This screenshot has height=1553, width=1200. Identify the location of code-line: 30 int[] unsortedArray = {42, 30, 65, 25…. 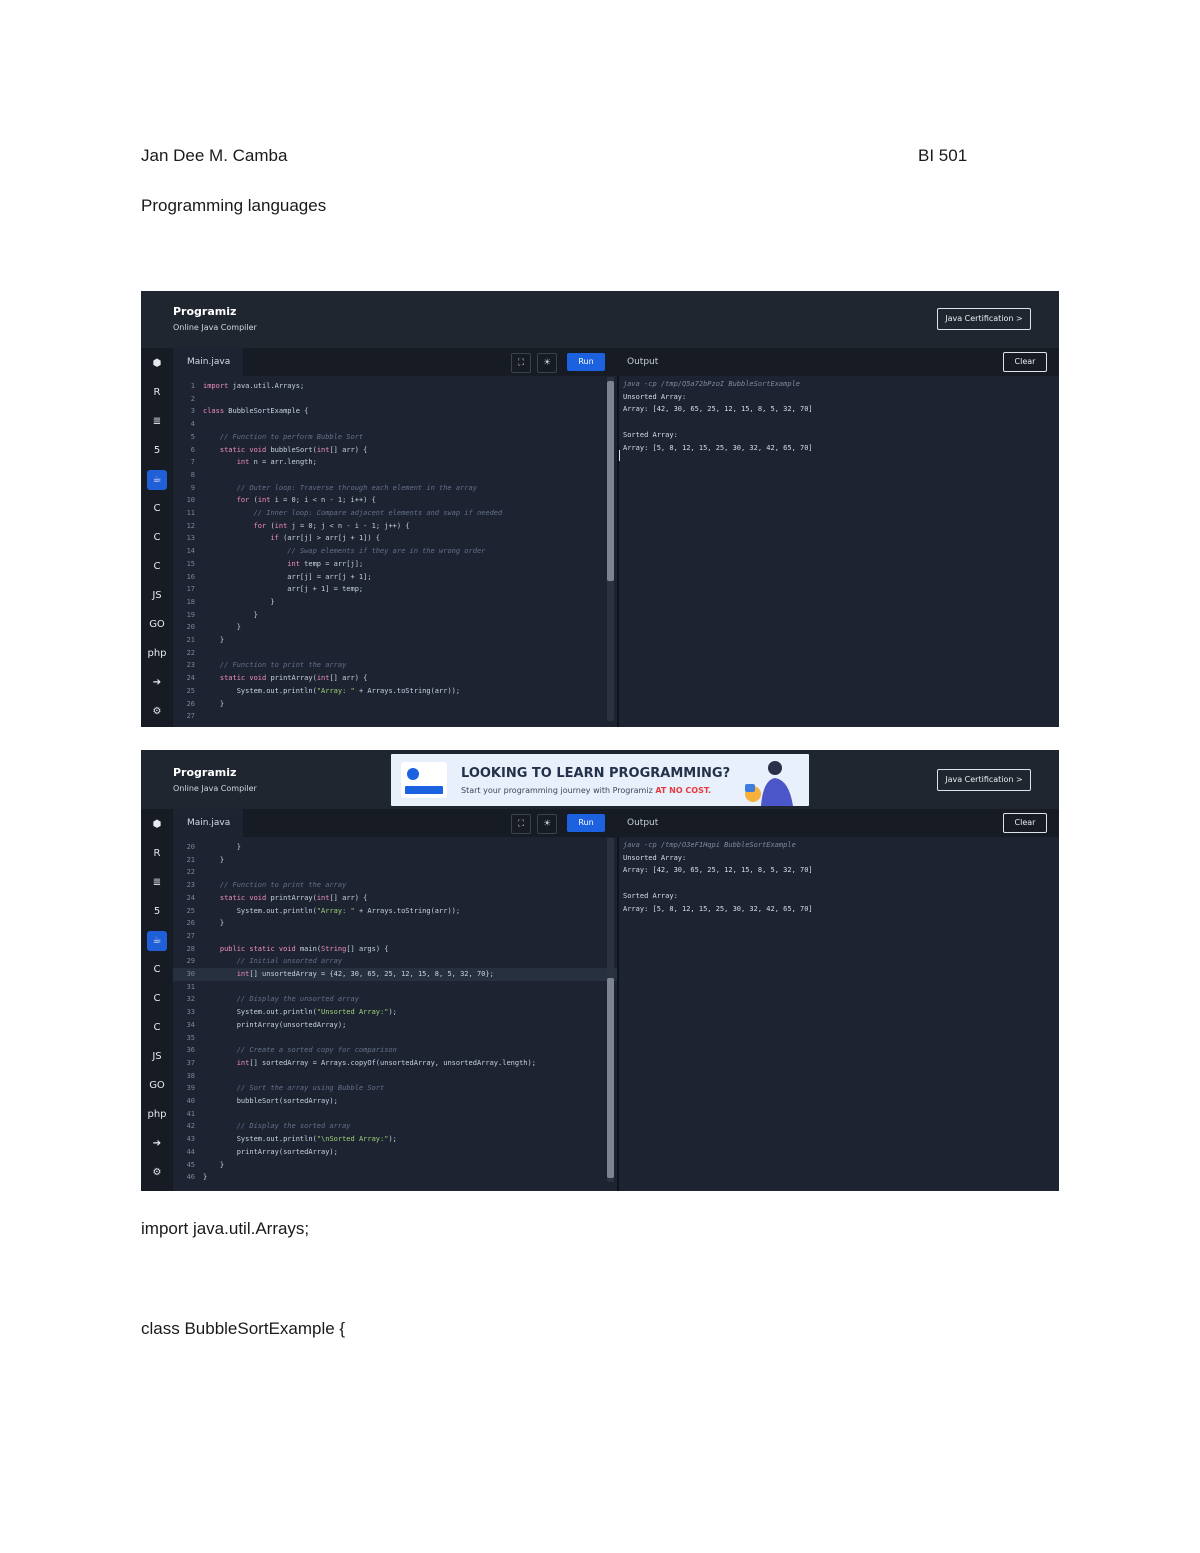
(395, 974).